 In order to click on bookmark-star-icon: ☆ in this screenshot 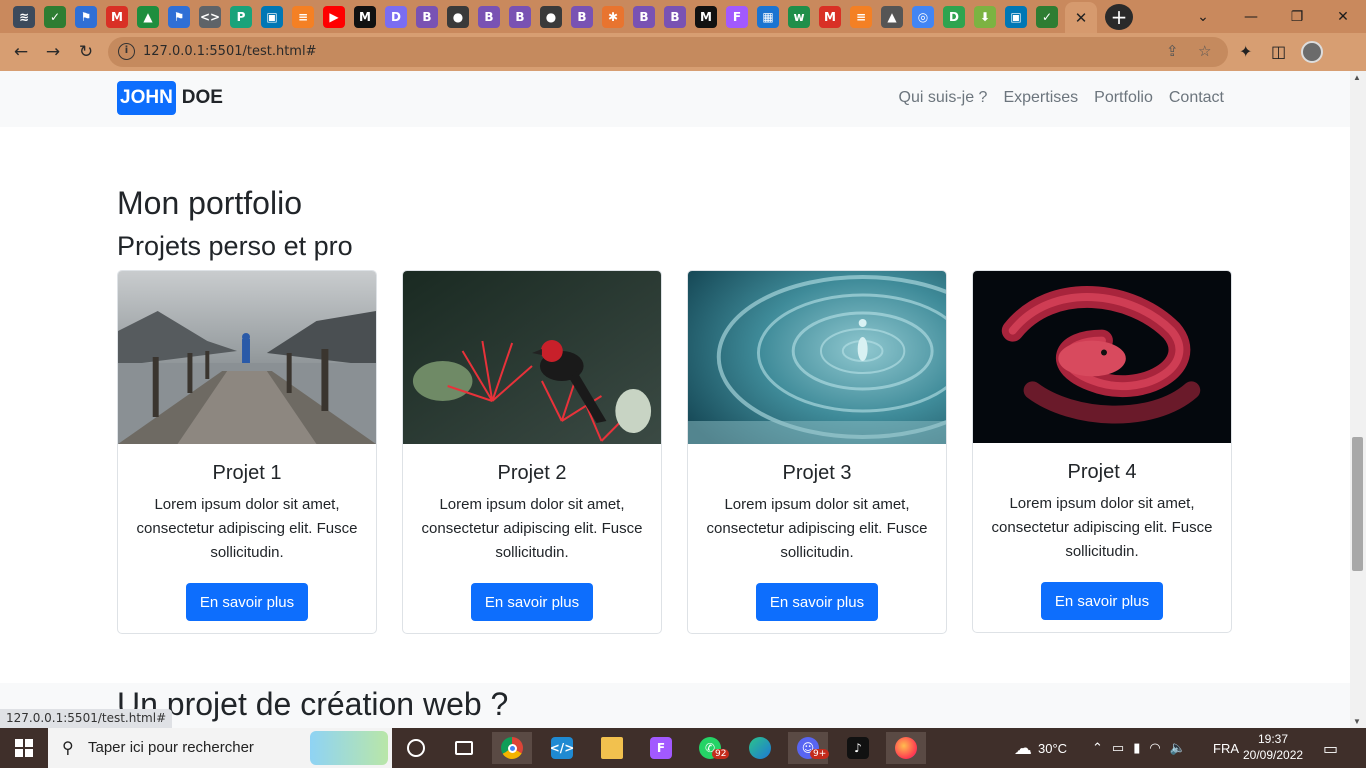, I will do `click(1204, 51)`.